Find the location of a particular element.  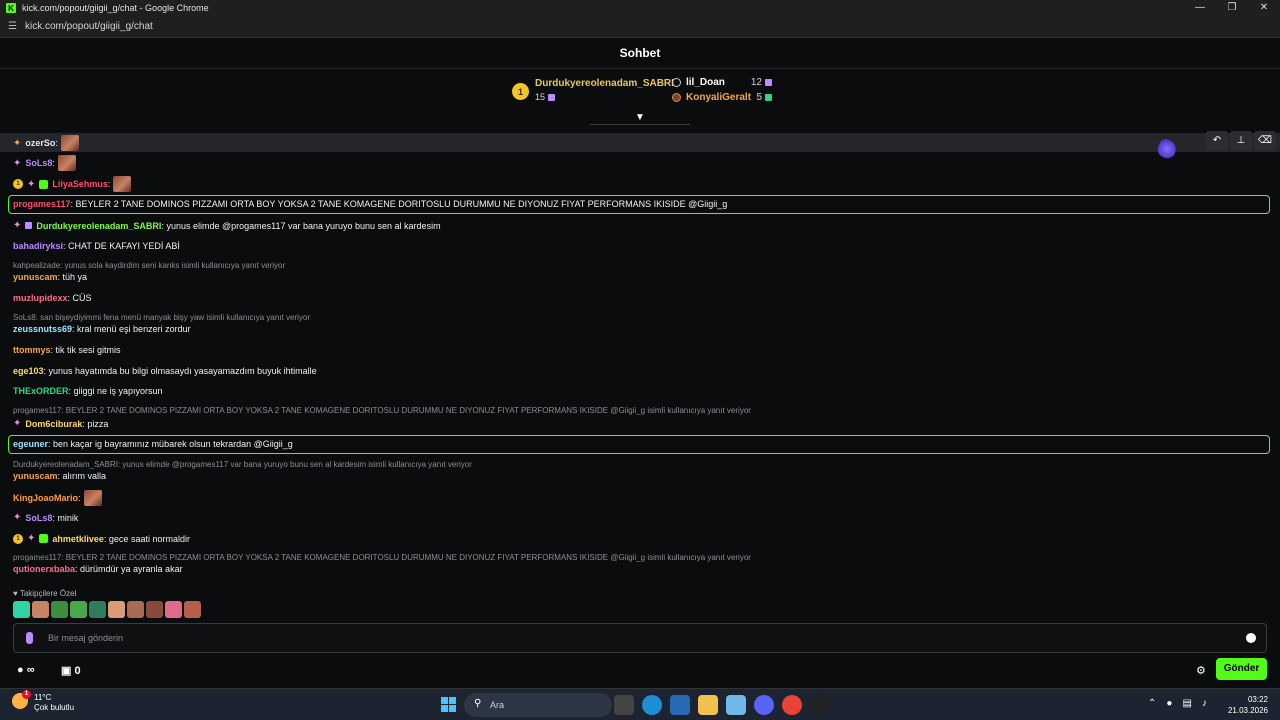

weather-widget: 1 11°C Çok bulutlu is located at coordinates (43, 701).